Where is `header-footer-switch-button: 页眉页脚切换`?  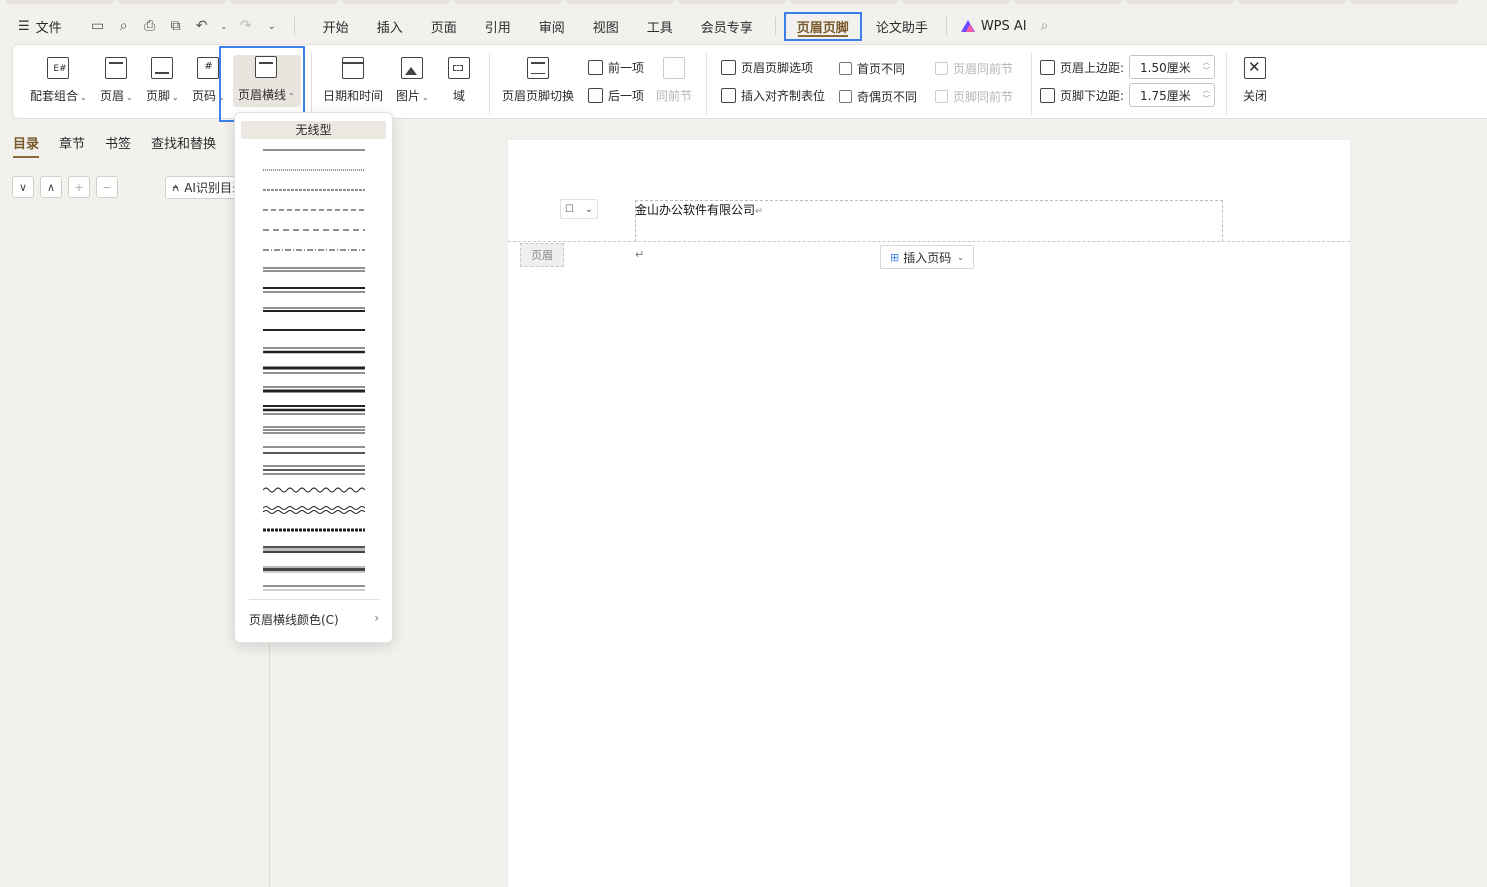 header-footer-switch-button: 页眉页脚切换 is located at coordinates (538, 80).